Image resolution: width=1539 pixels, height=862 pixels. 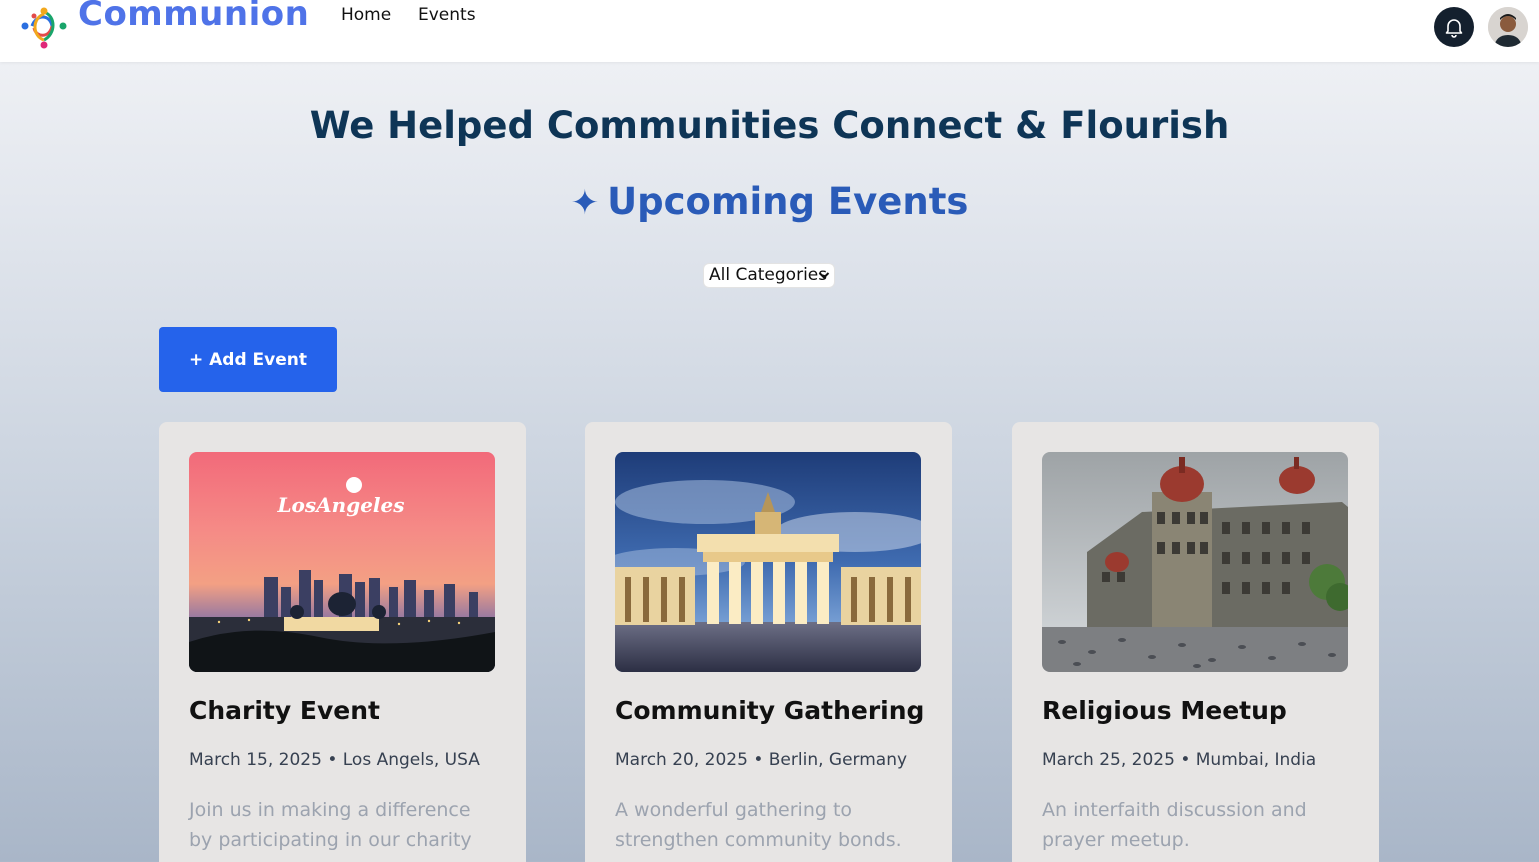 I want to click on event-meta: March 20, 2025 • Berlin, Germany, so click(x=761, y=760).